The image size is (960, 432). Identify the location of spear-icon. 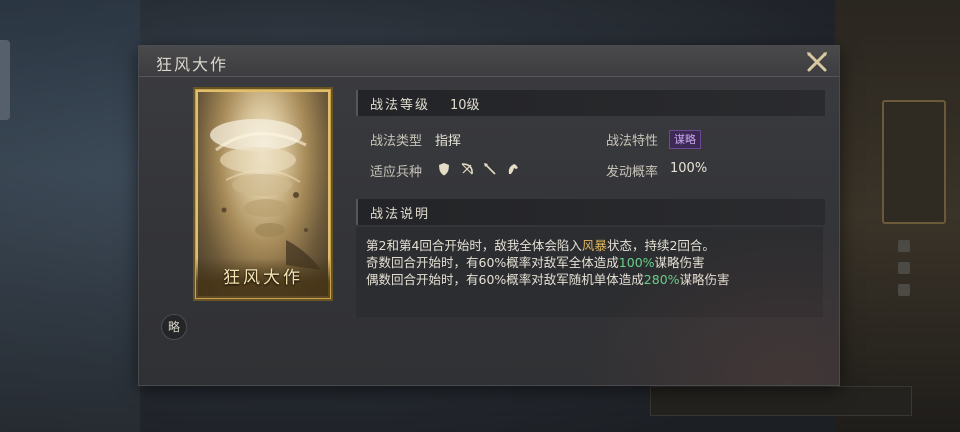
(490, 169).